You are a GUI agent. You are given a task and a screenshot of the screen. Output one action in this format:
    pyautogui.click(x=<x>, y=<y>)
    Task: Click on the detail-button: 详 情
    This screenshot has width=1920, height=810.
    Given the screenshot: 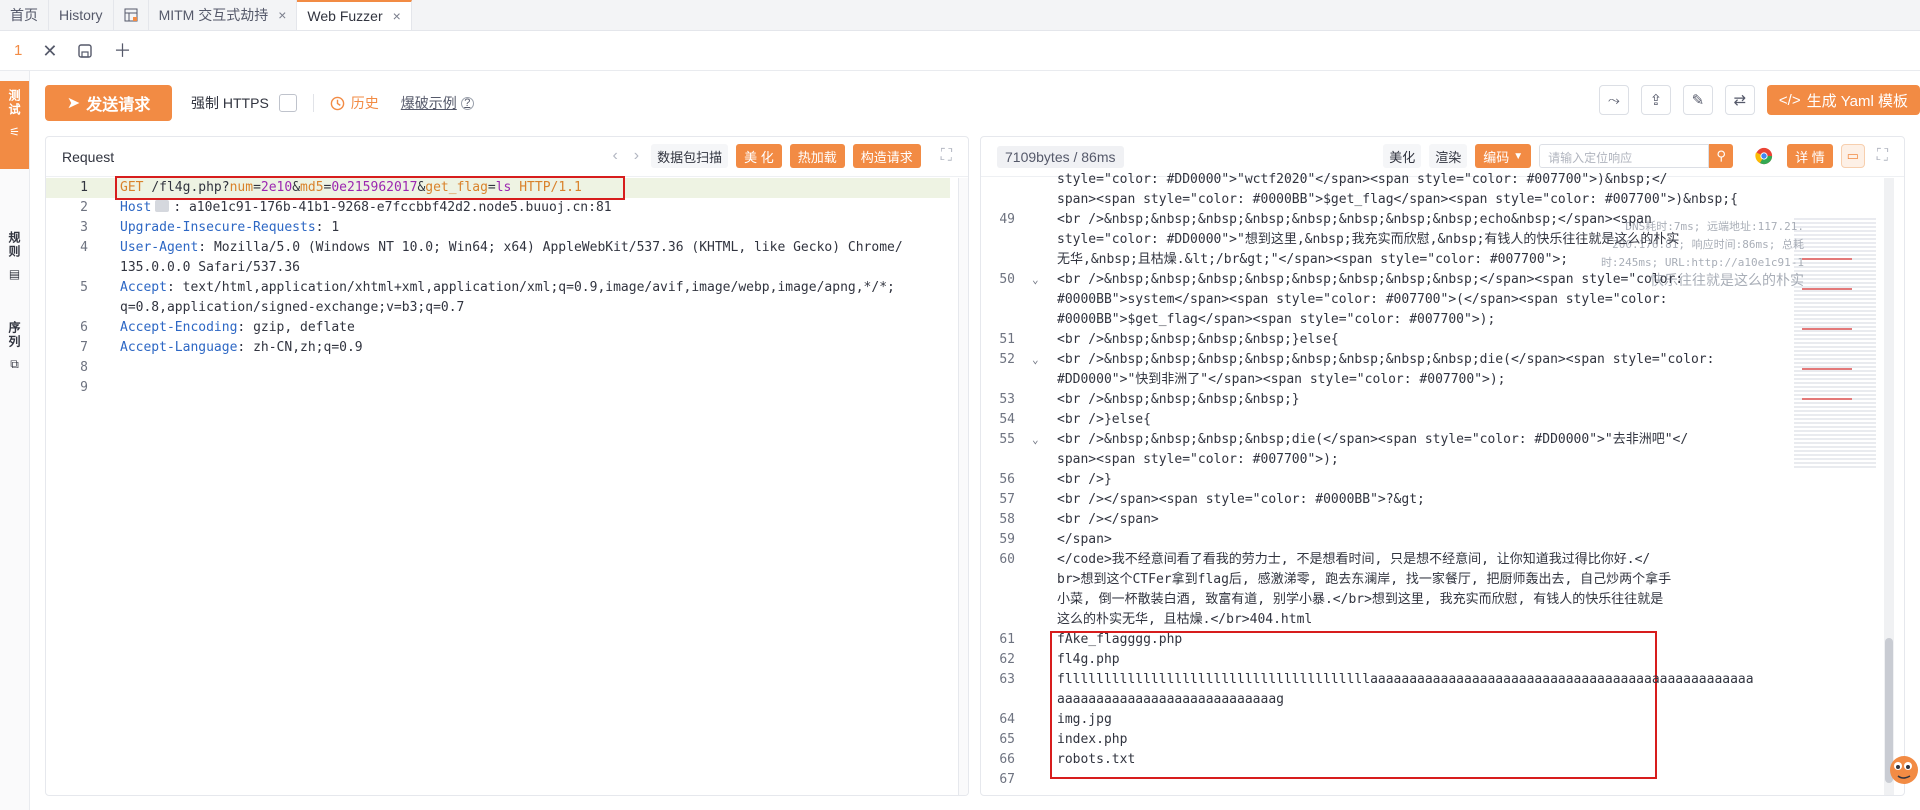 What is the action you would take?
    pyautogui.click(x=1810, y=156)
    